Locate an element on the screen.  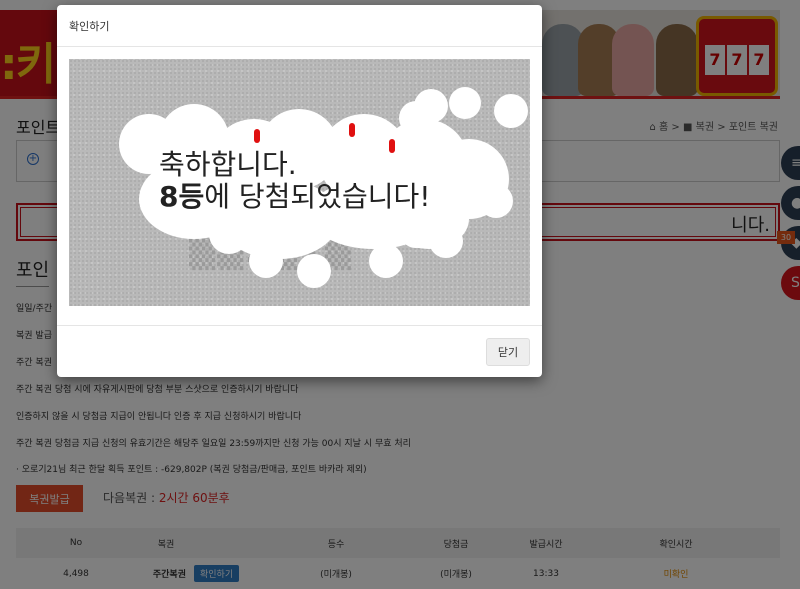
win-congrats: 축하합니다. is located at coordinates (228, 164).